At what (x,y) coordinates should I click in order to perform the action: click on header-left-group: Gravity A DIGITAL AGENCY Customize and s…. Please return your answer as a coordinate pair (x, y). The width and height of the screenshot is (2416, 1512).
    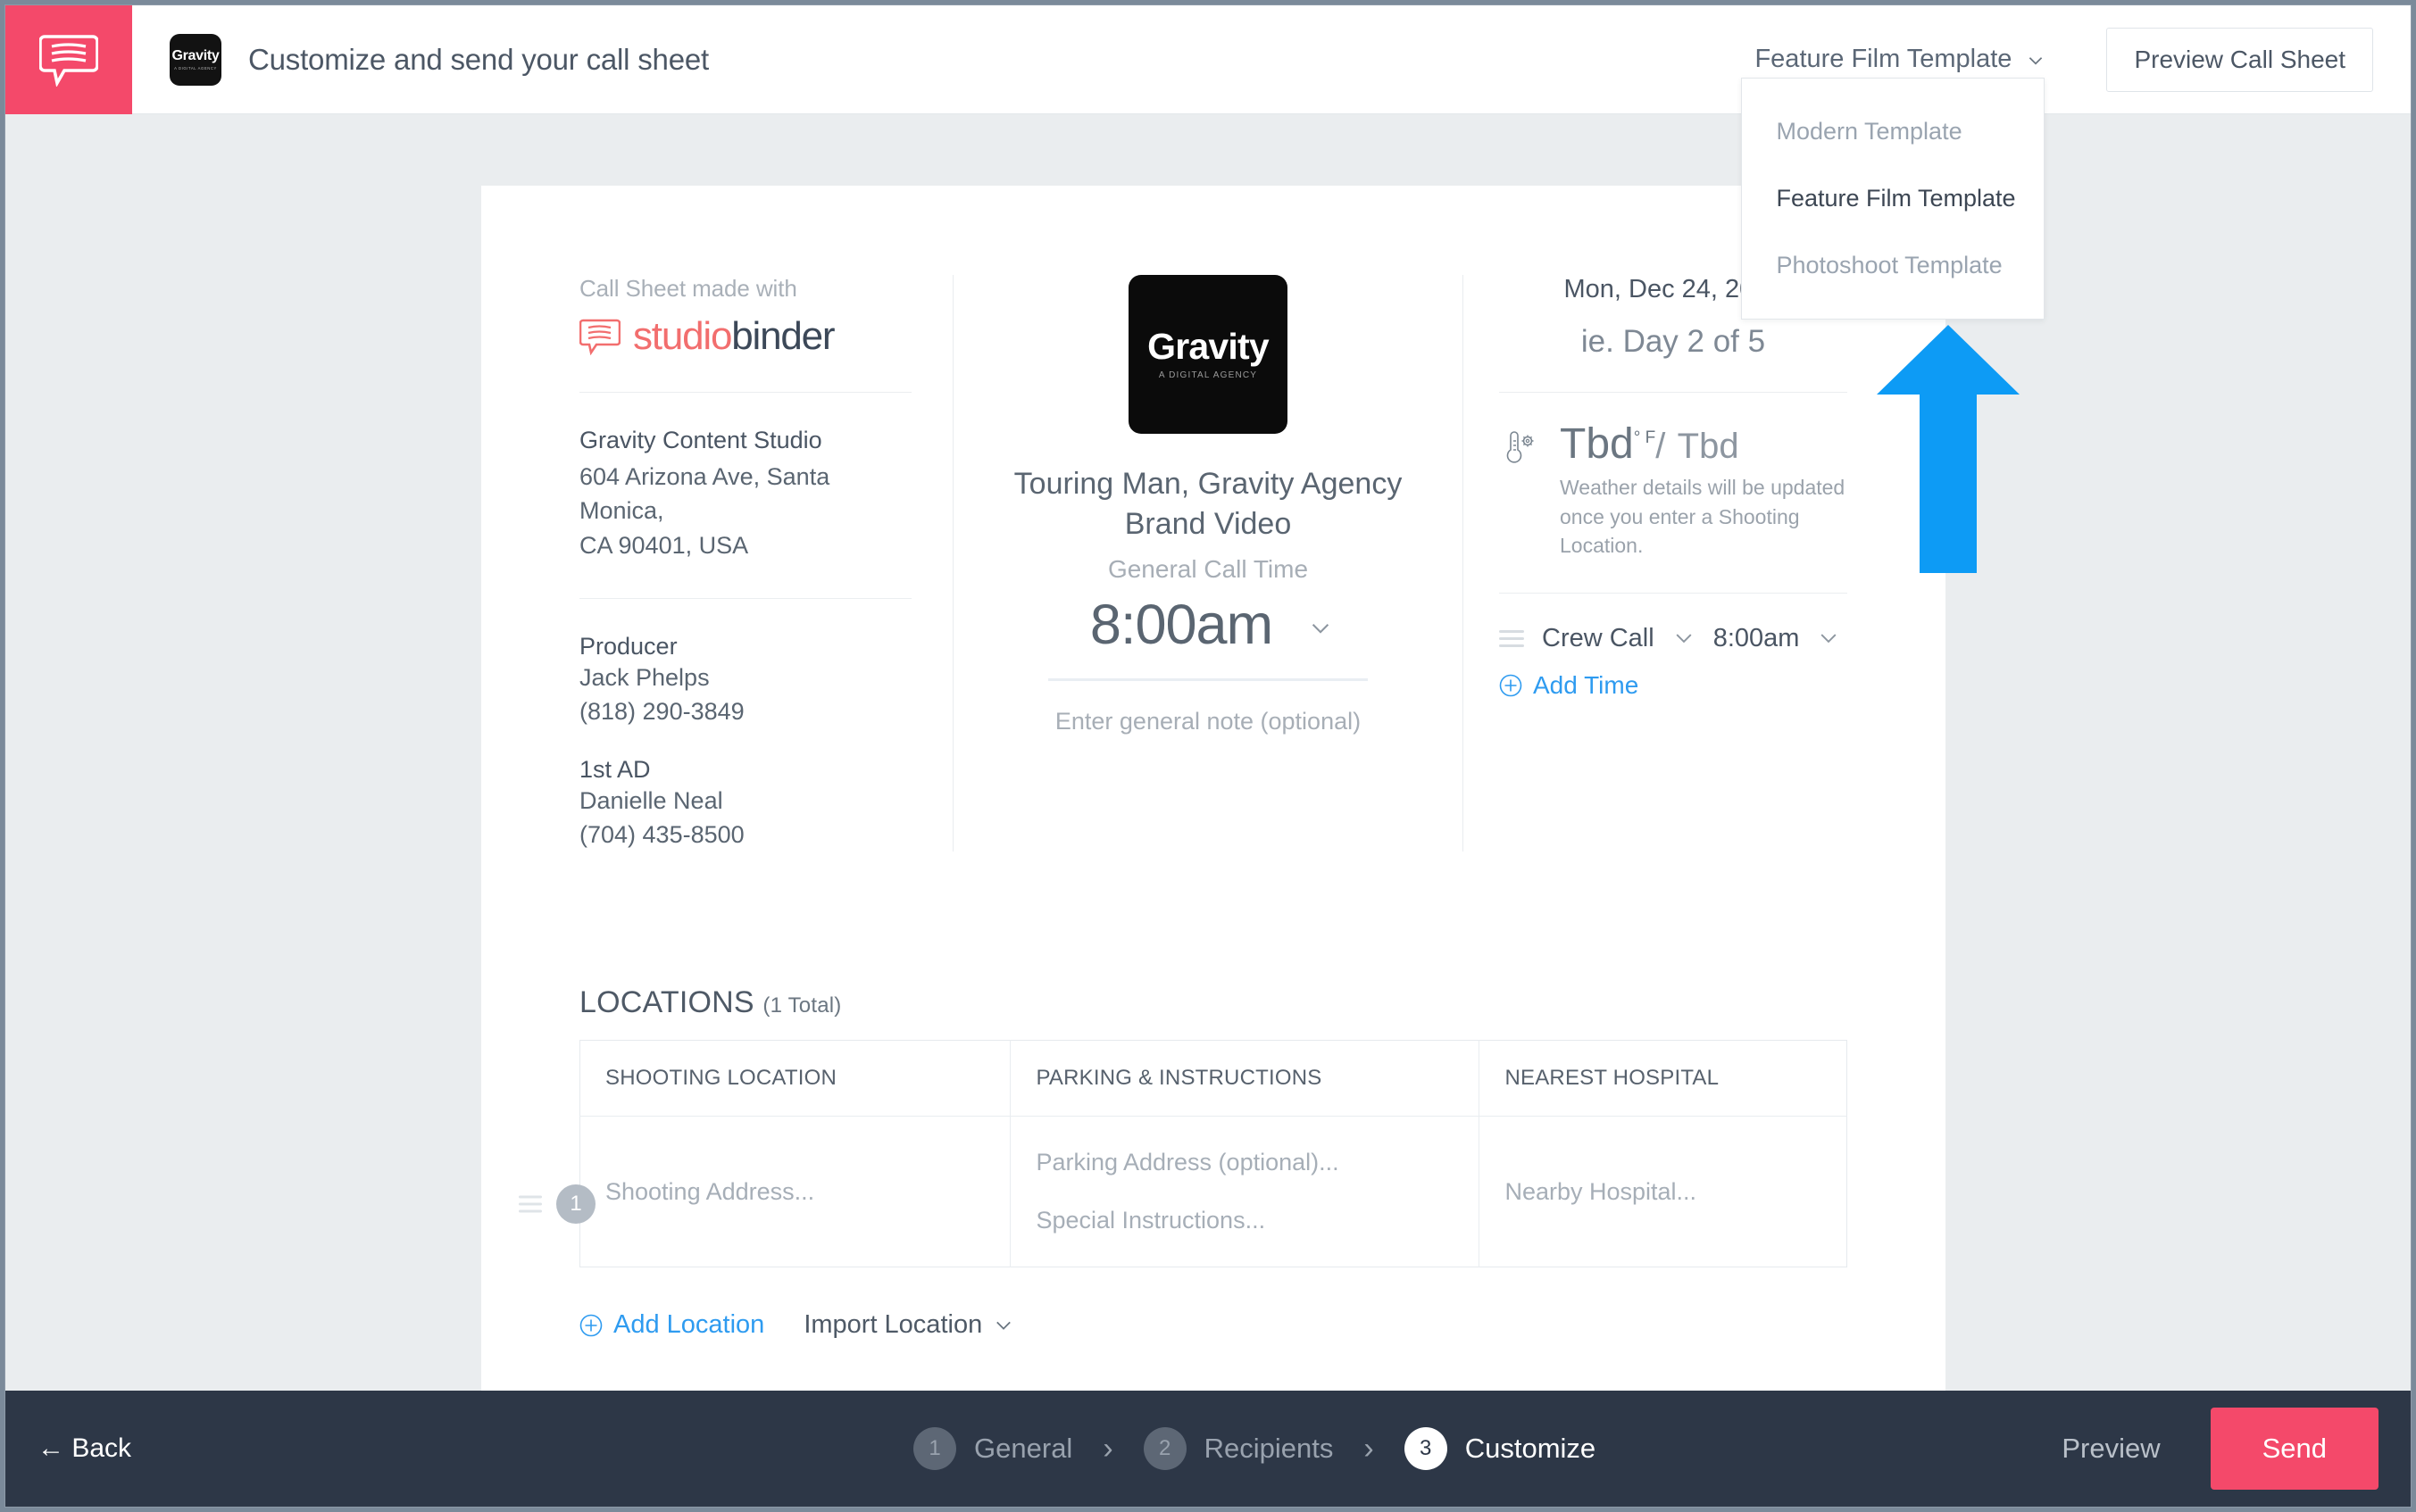
    Looking at the image, I should click on (936, 59).